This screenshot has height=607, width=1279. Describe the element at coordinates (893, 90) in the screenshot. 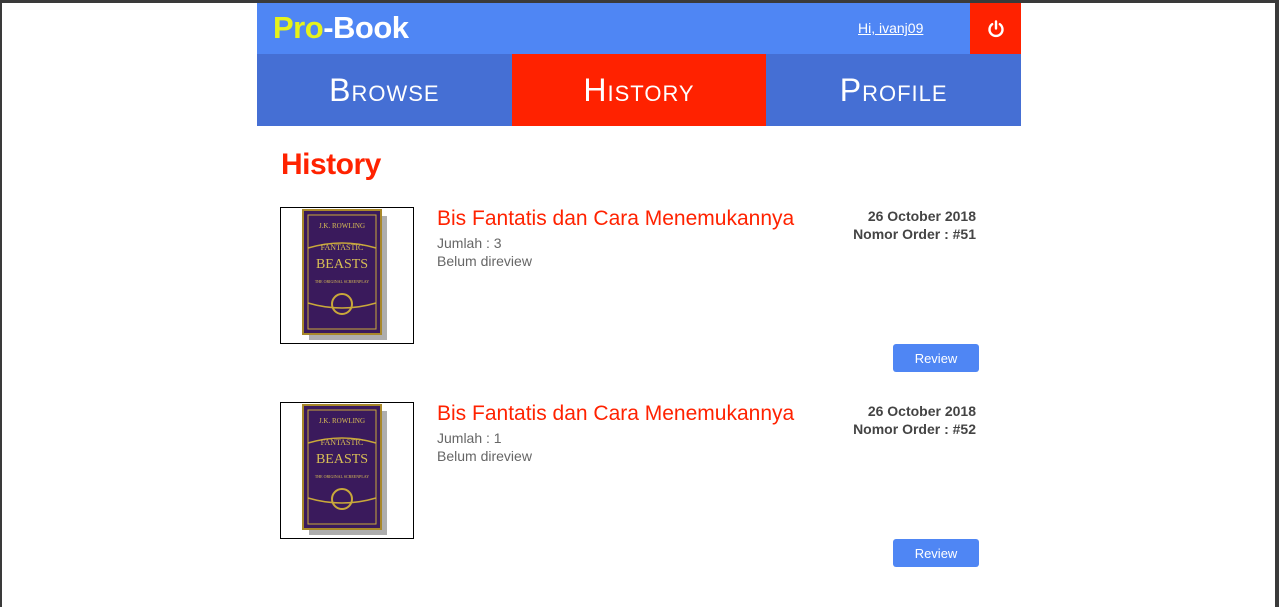

I see `tab-profile: Profile` at that location.